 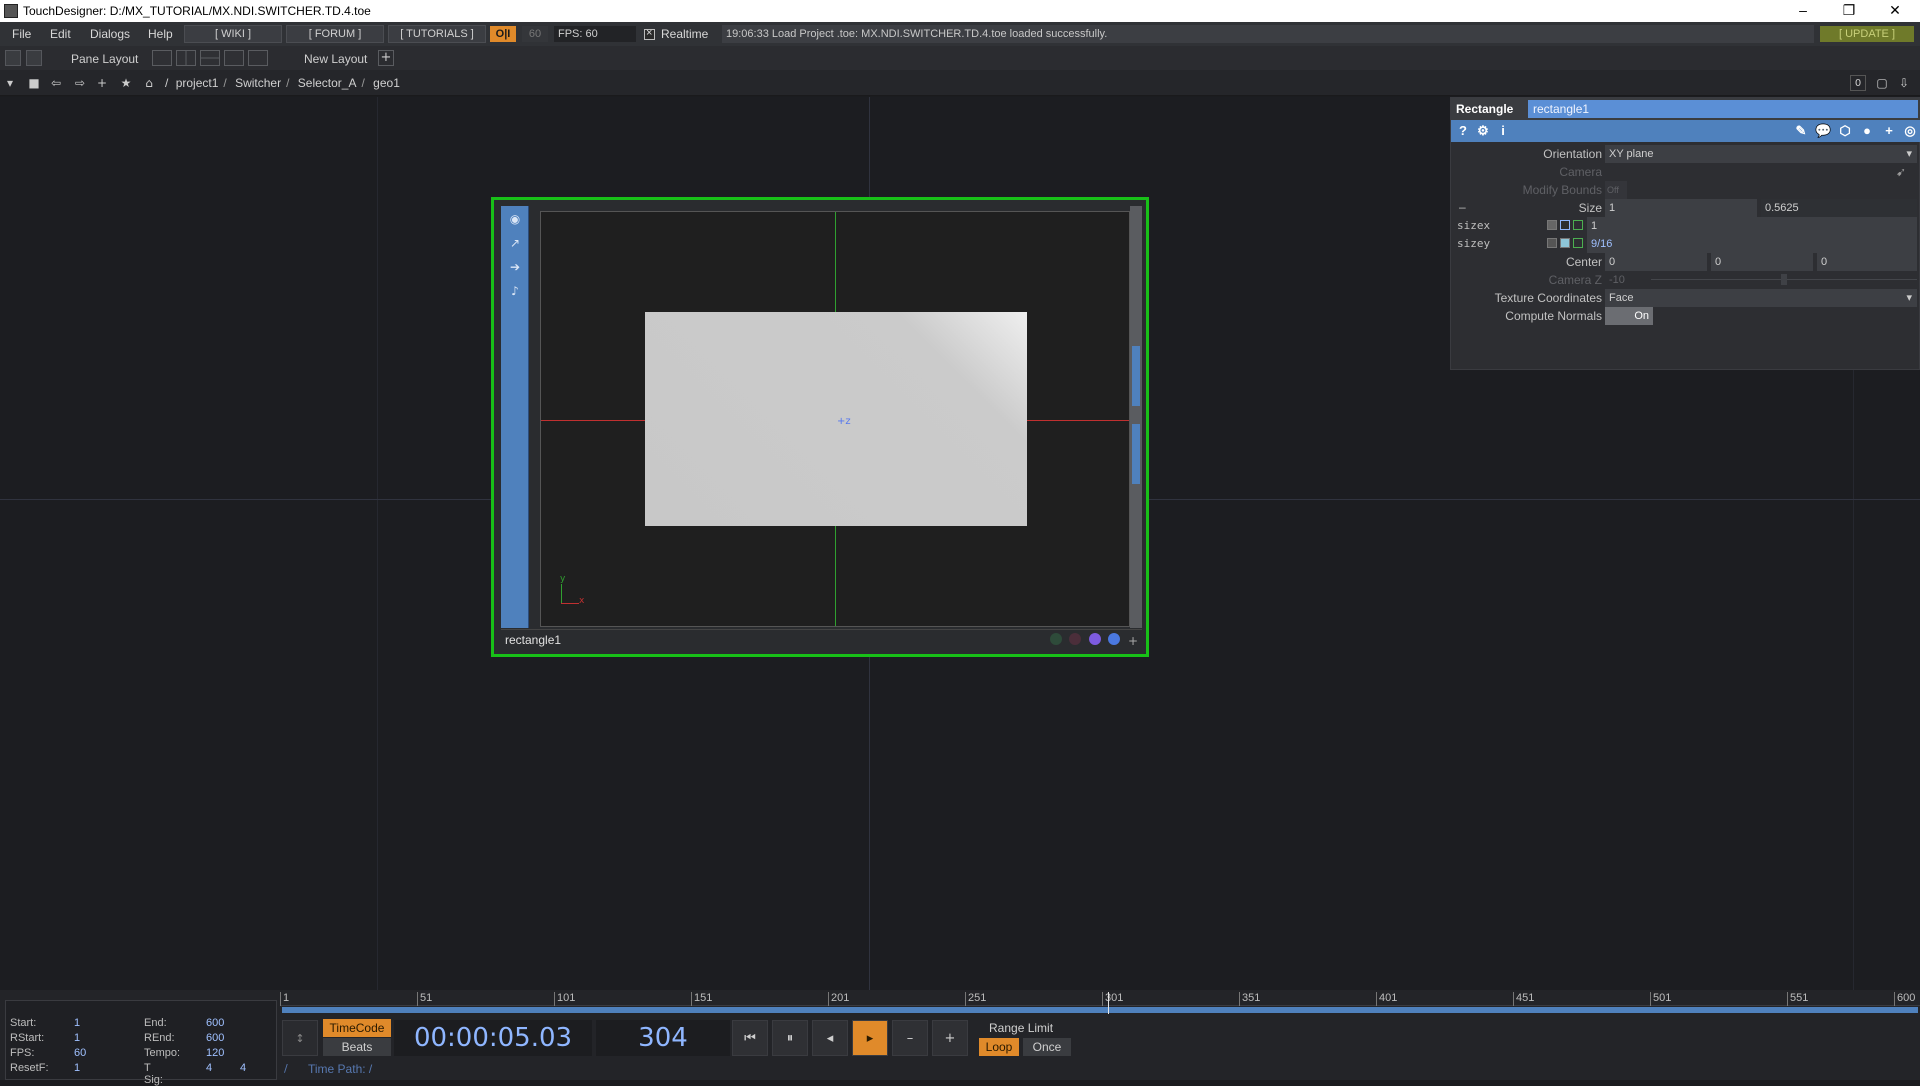 I want to click on star-icon: ★, so click(x=126, y=83).